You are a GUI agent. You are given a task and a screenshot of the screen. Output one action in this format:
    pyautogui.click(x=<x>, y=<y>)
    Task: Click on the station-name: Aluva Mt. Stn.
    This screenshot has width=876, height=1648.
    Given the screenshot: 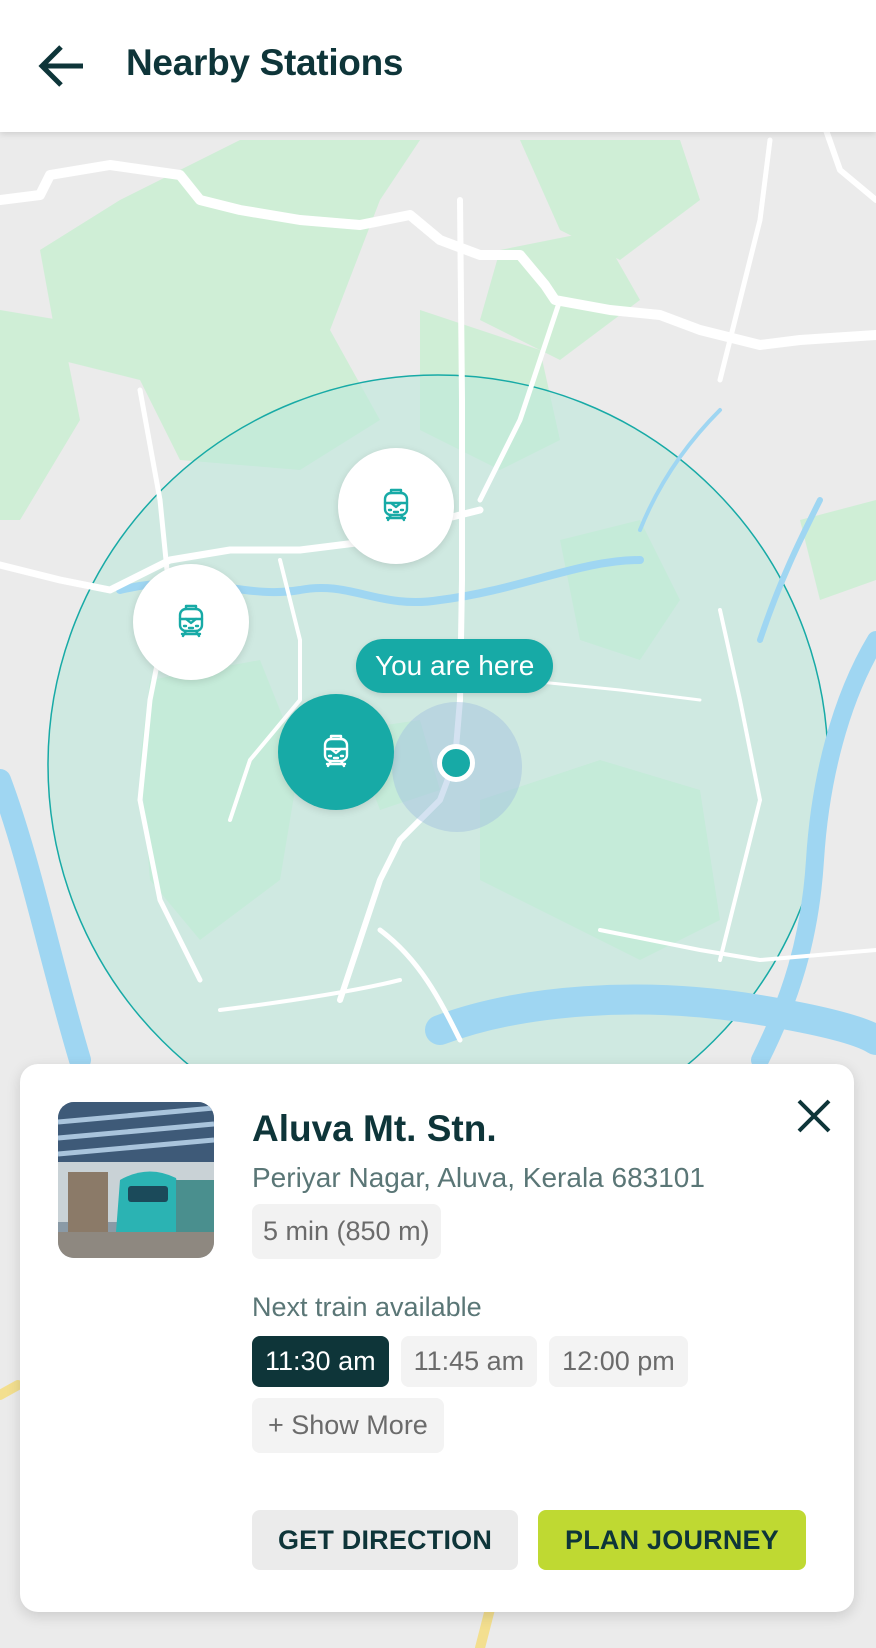 What is the action you would take?
    pyautogui.click(x=374, y=1128)
    